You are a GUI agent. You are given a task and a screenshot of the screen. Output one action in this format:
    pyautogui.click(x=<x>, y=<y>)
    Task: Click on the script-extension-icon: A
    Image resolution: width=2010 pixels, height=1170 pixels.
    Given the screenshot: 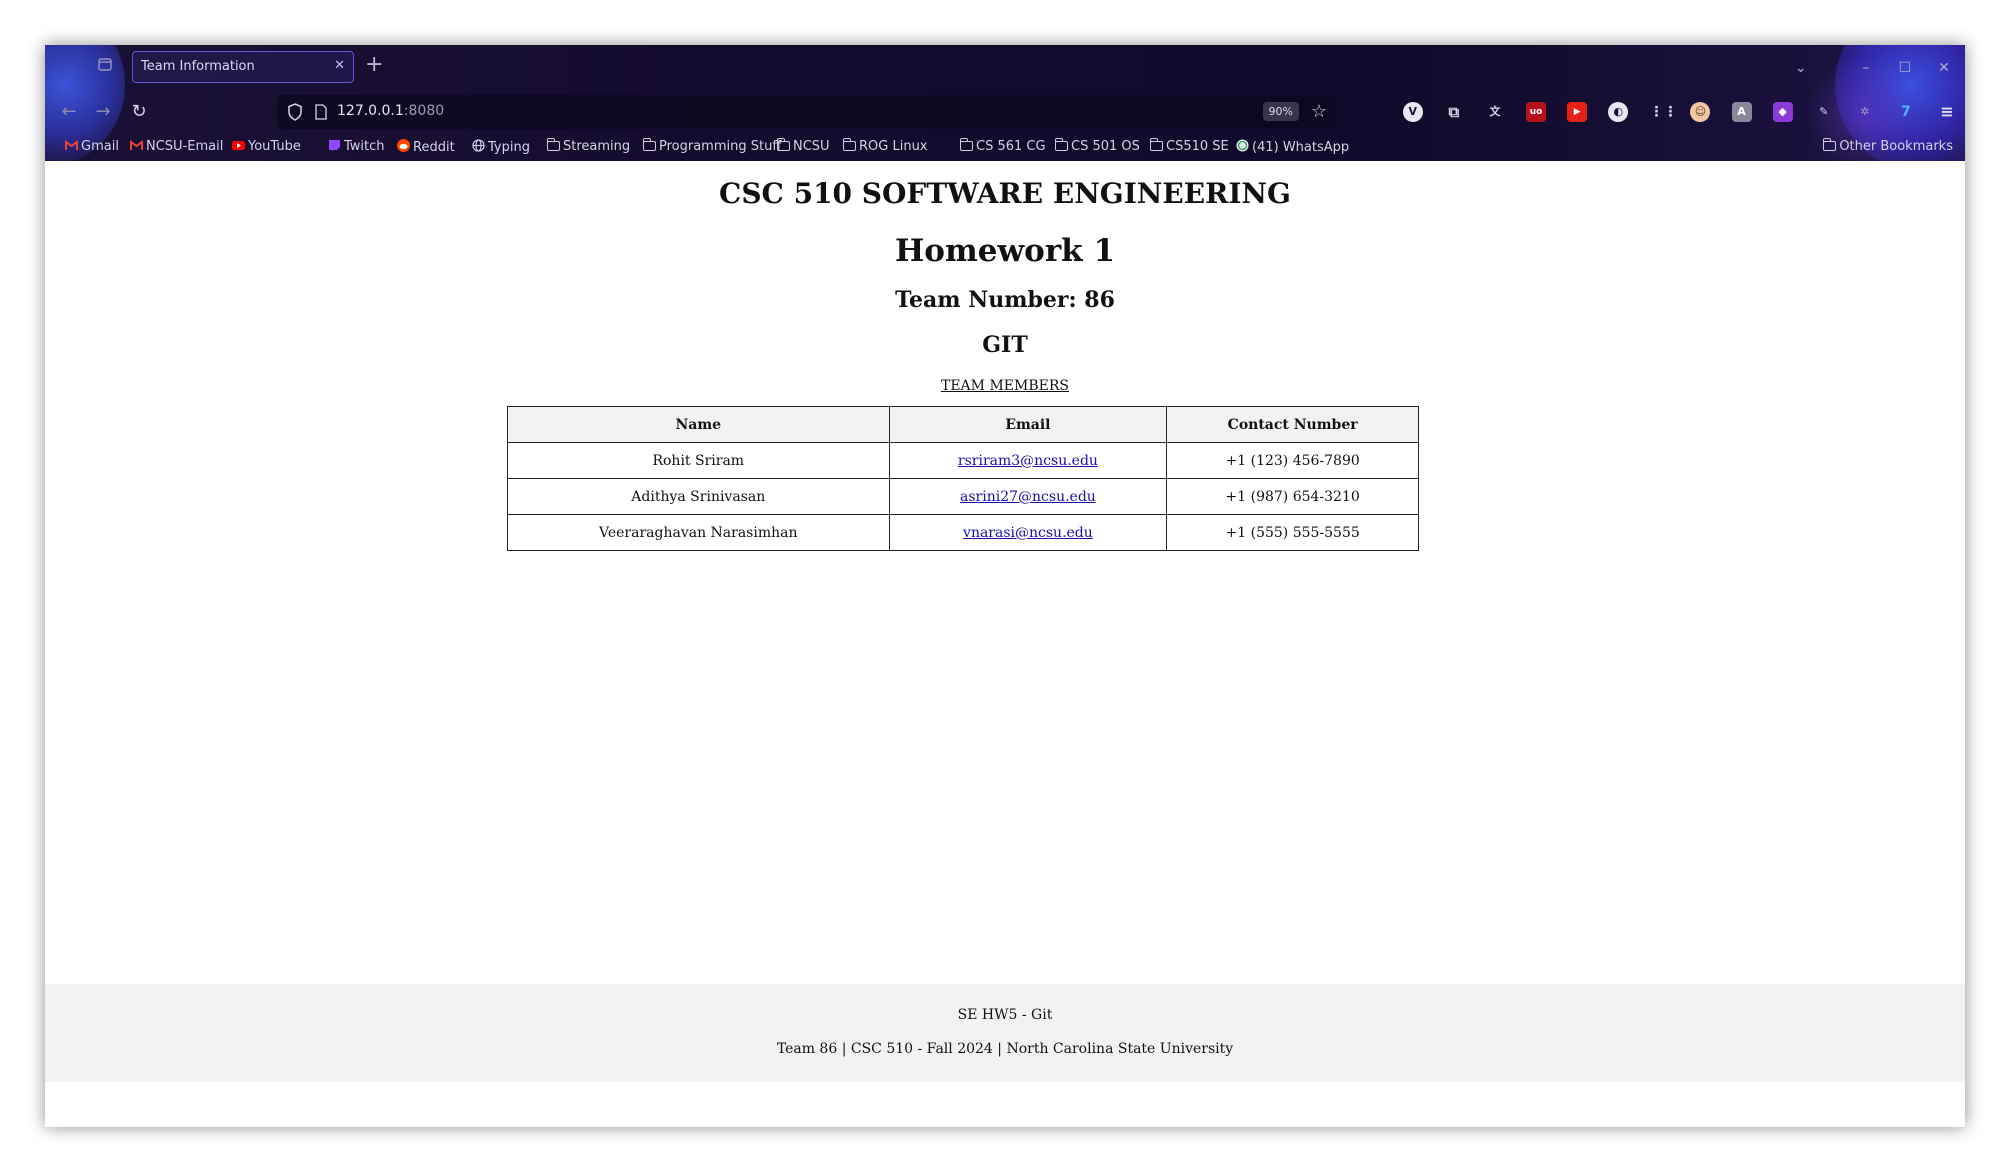 What is the action you would take?
    pyautogui.click(x=1741, y=111)
    